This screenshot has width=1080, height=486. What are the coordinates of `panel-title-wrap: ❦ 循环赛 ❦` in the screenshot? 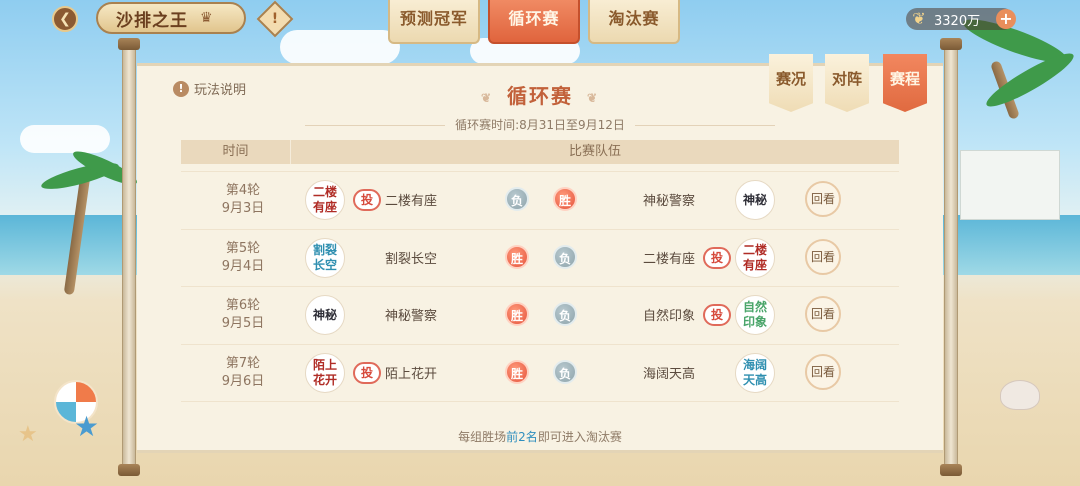 It's located at (540, 94).